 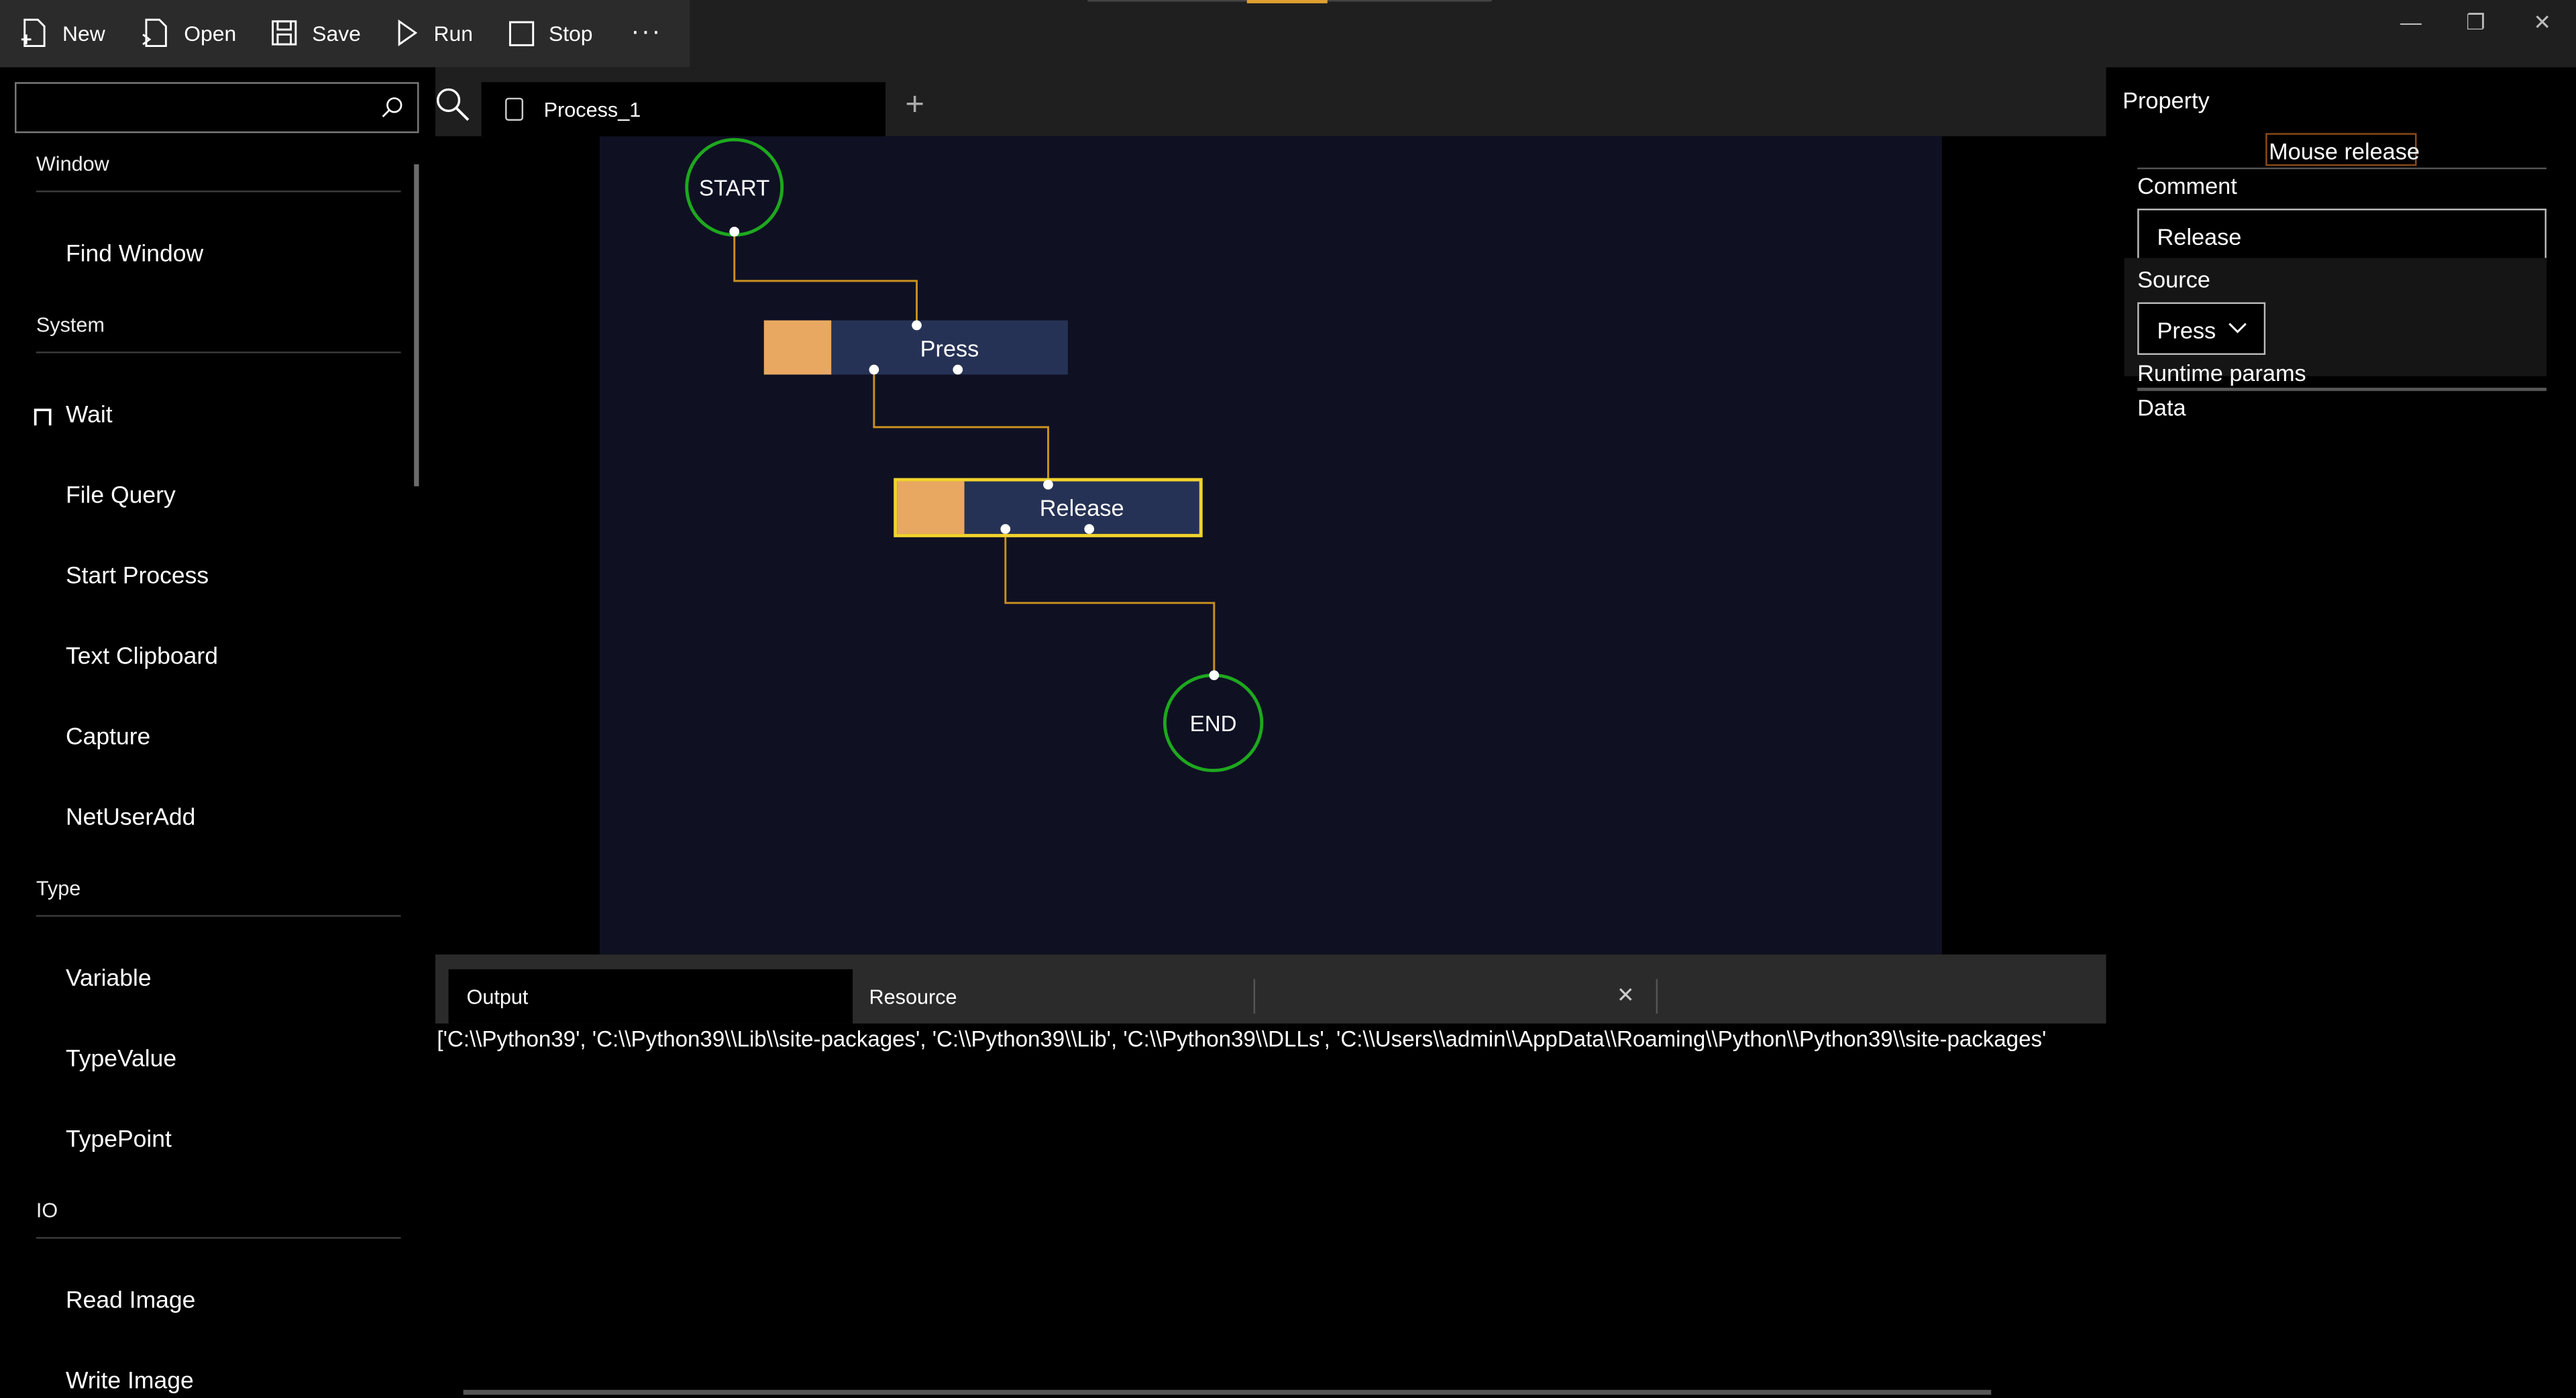 What do you see at coordinates (2221, 373) in the screenshot?
I see `runtime-params-label: Runtime params` at bounding box center [2221, 373].